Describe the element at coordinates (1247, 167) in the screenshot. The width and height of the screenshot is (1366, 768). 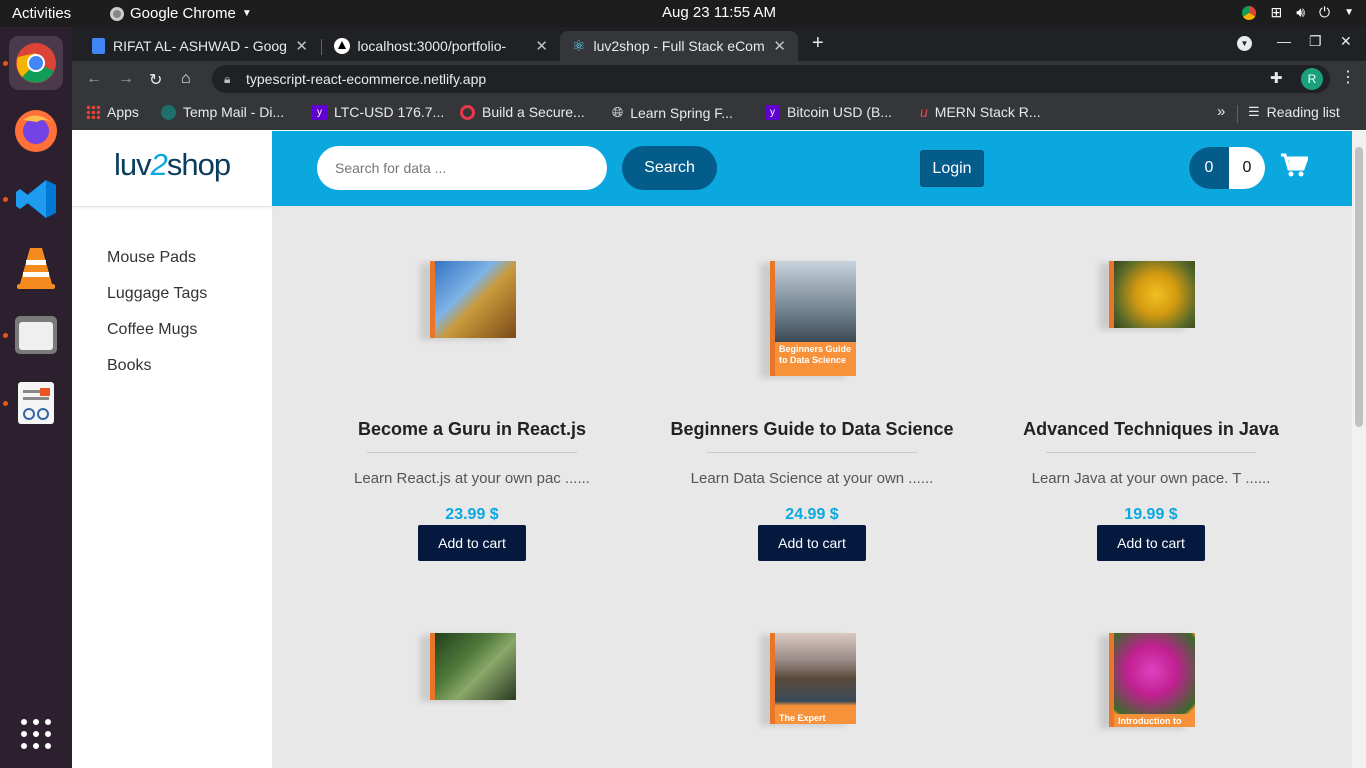
I see `cart-quantity: 0` at that location.